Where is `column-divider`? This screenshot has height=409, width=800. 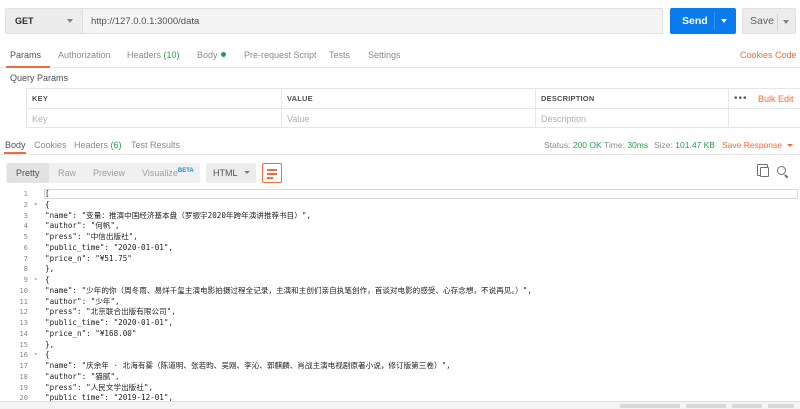
column-divider is located at coordinates (535, 108).